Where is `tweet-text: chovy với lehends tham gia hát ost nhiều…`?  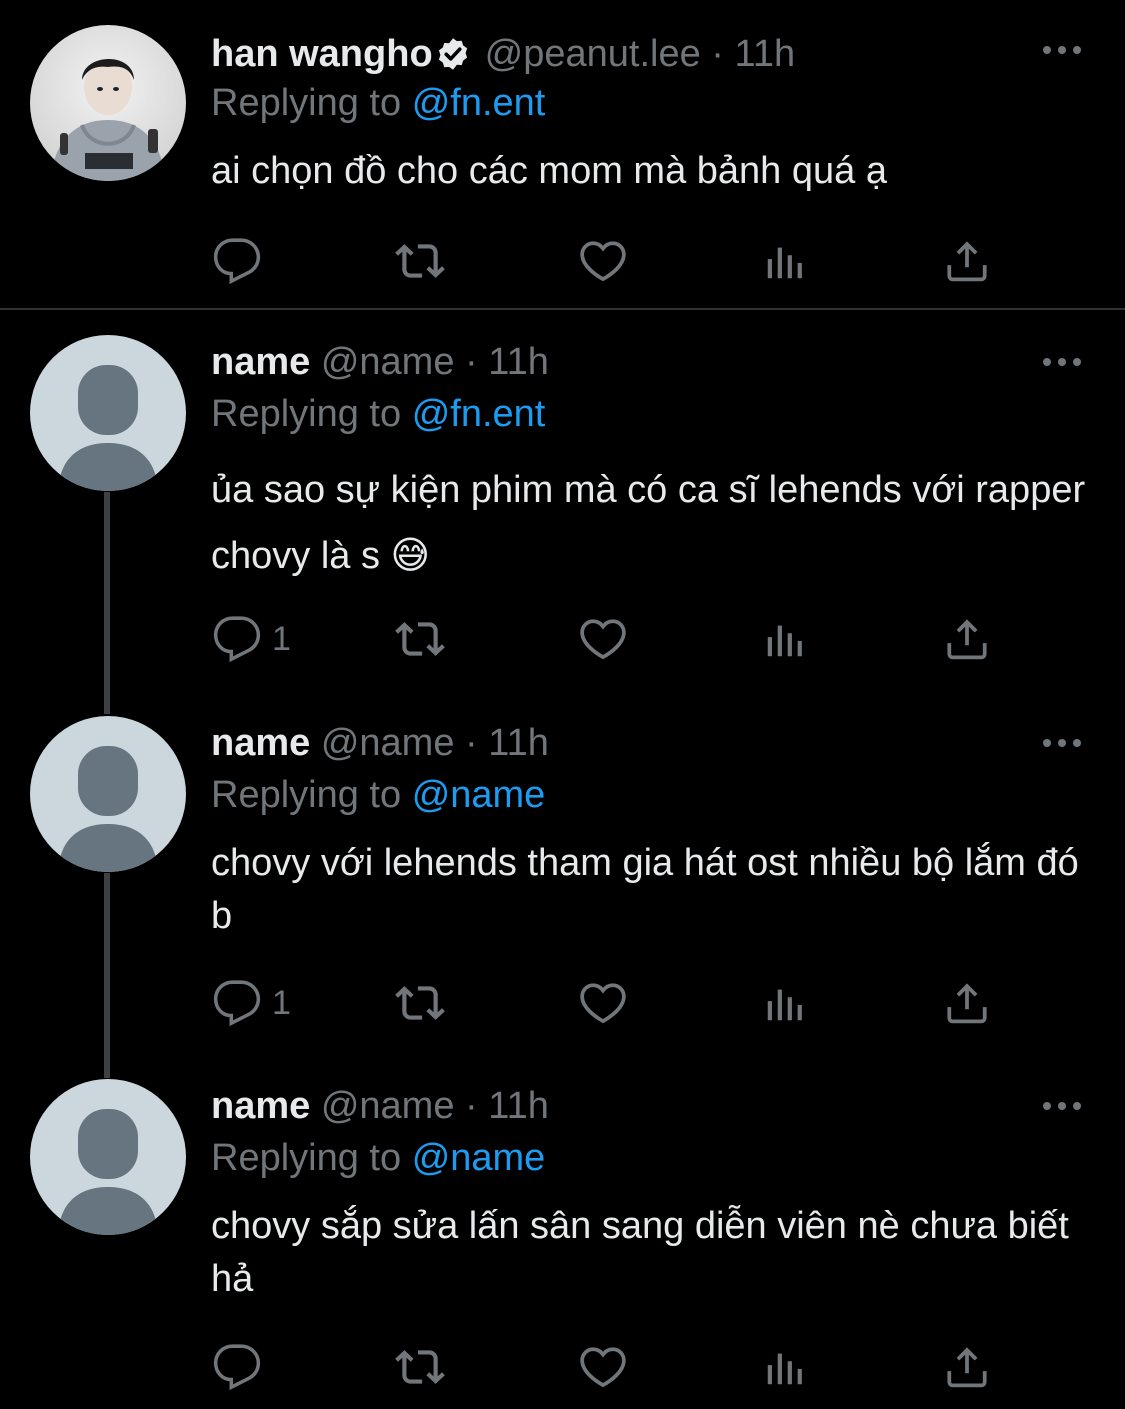 tweet-text: chovy với lehends tham gia hát ost nhiều… is located at coordinates (645, 889).